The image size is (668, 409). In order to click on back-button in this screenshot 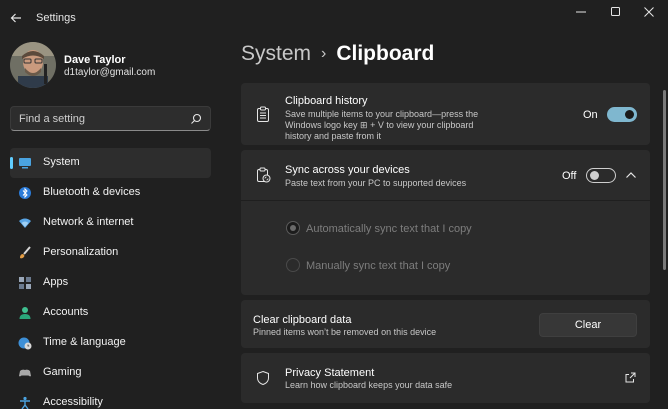, I will do `click(16, 18)`.